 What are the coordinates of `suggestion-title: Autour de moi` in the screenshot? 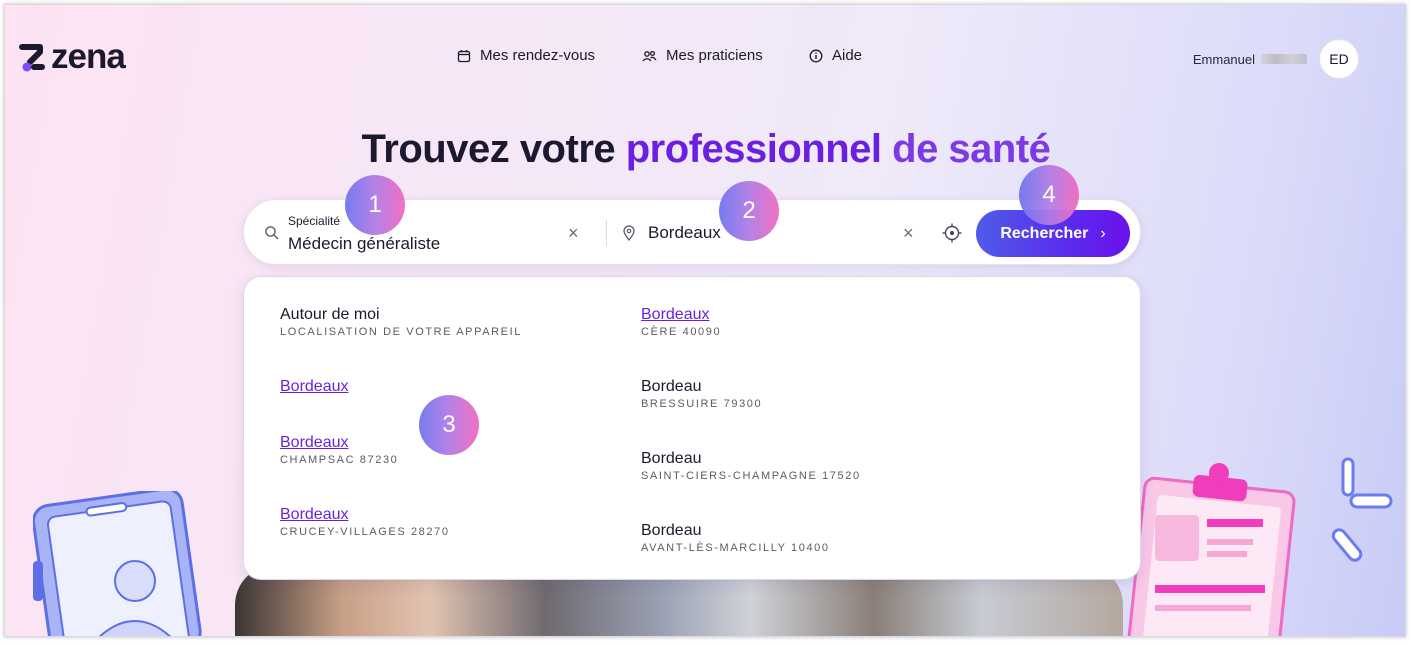 It's located at (330, 314).